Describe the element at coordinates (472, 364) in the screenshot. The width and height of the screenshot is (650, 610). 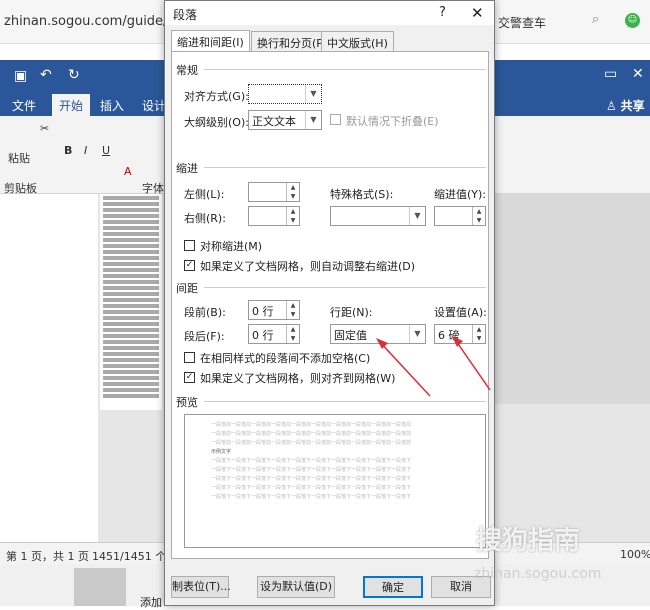
I see `arrow-to-at-value` at that location.